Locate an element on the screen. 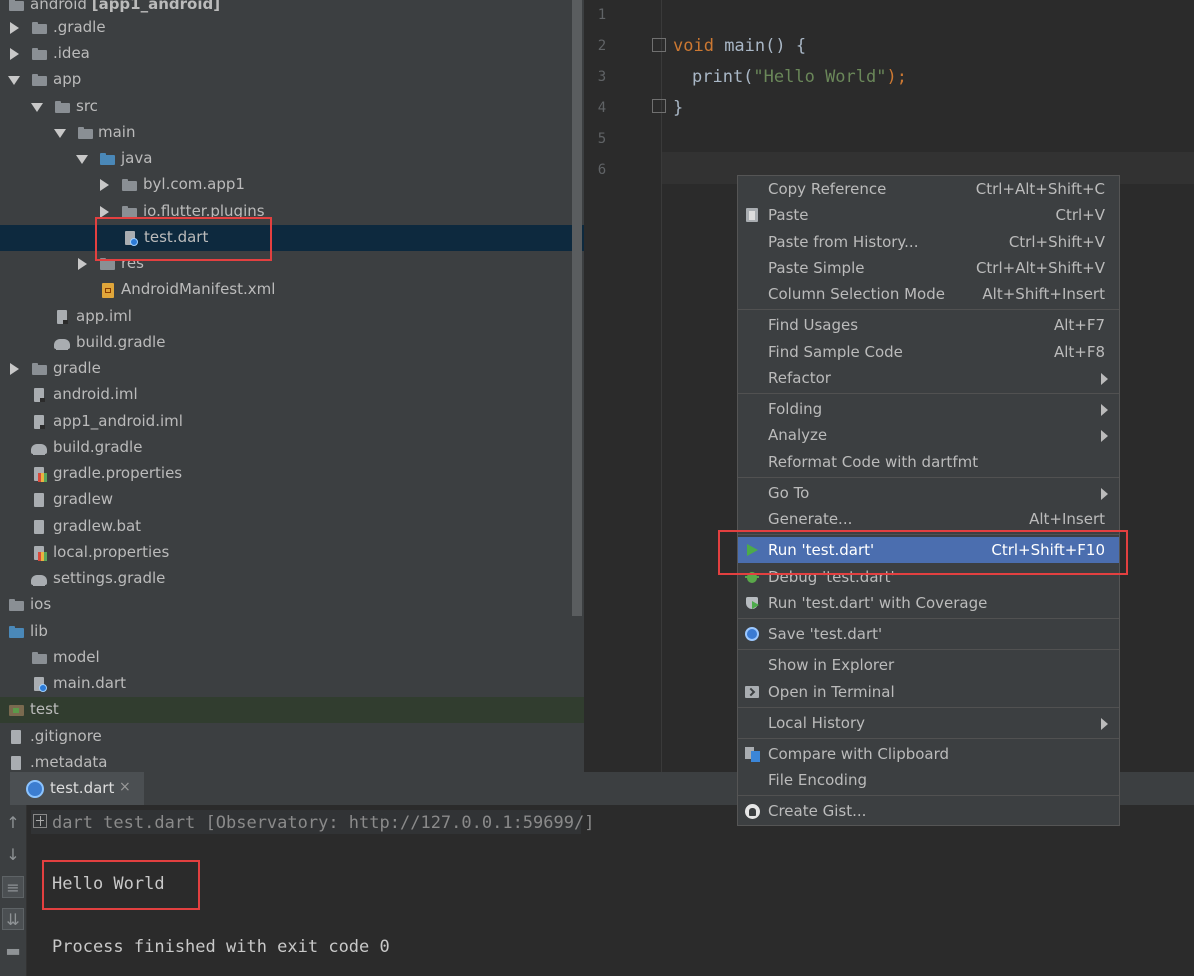 This screenshot has width=1194, height=976. expand-command-icon is located at coordinates (40, 821).